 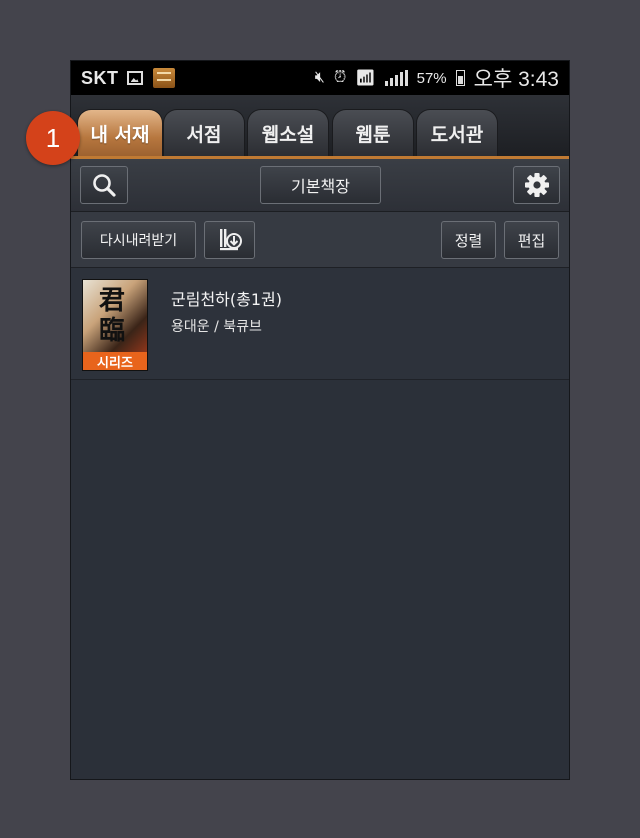 I want to click on tab-bar: 내 서재 서점 웹소설 웹툰 도서관, so click(x=320, y=127).